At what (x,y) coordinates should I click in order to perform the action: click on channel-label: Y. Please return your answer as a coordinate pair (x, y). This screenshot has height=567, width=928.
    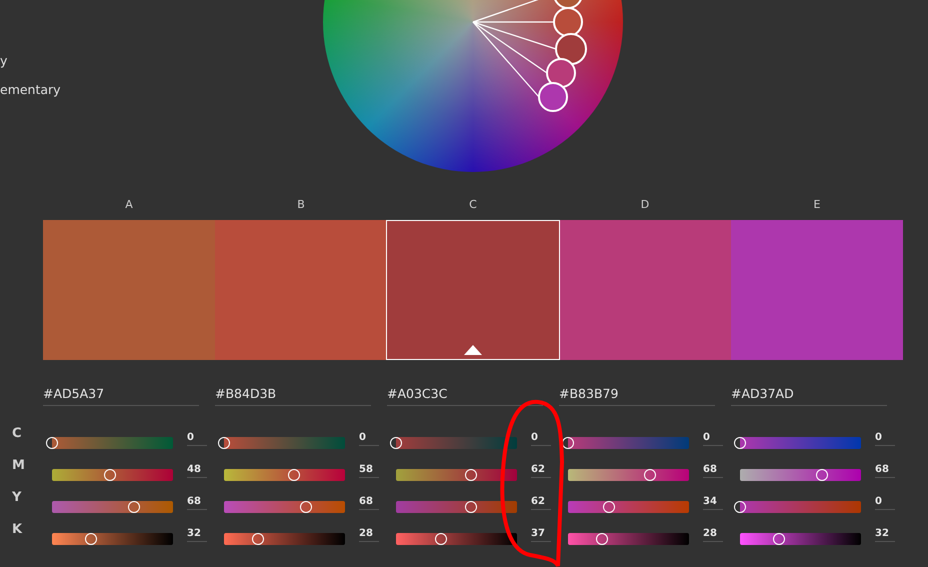
    Looking at the image, I should click on (16, 497).